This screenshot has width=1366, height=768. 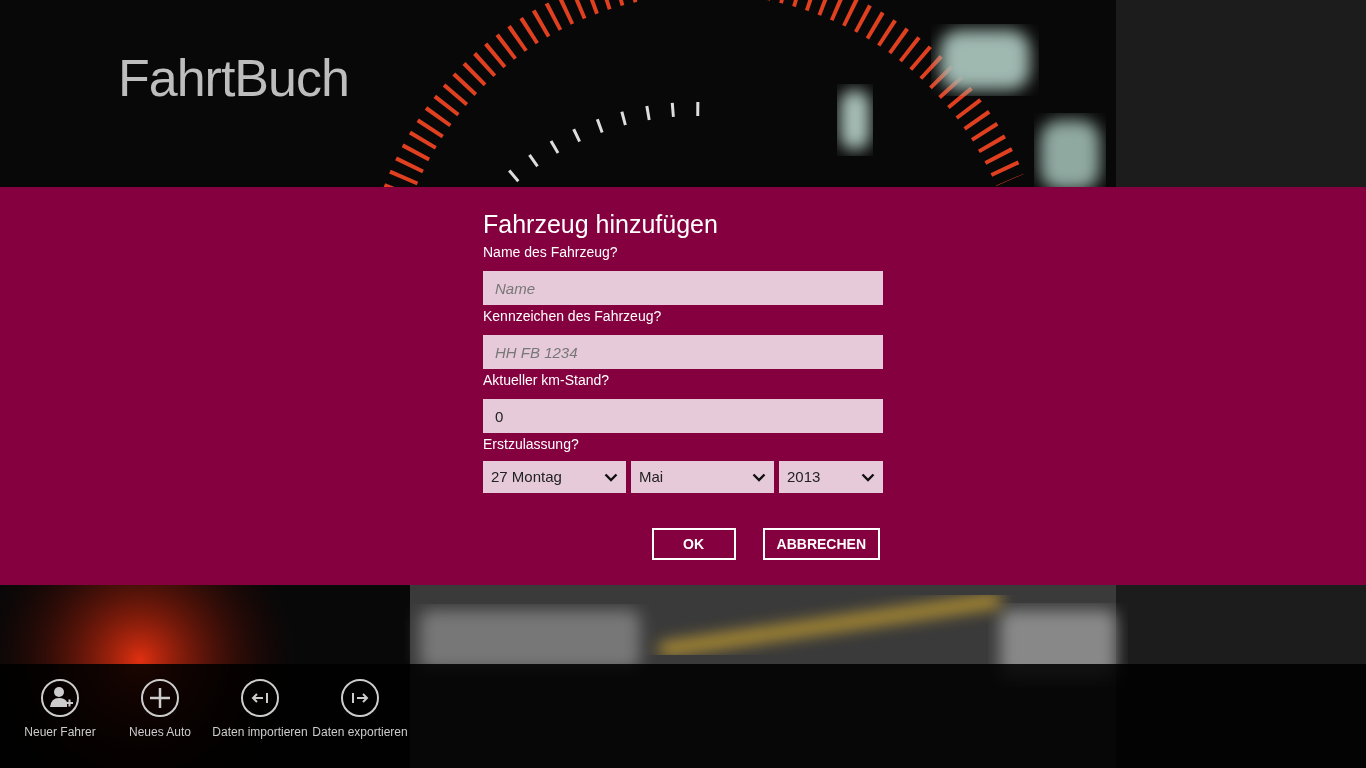 What do you see at coordinates (260, 723) in the screenshot?
I see `app-bar-command: Daten importieren` at bounding box center [260, 723].